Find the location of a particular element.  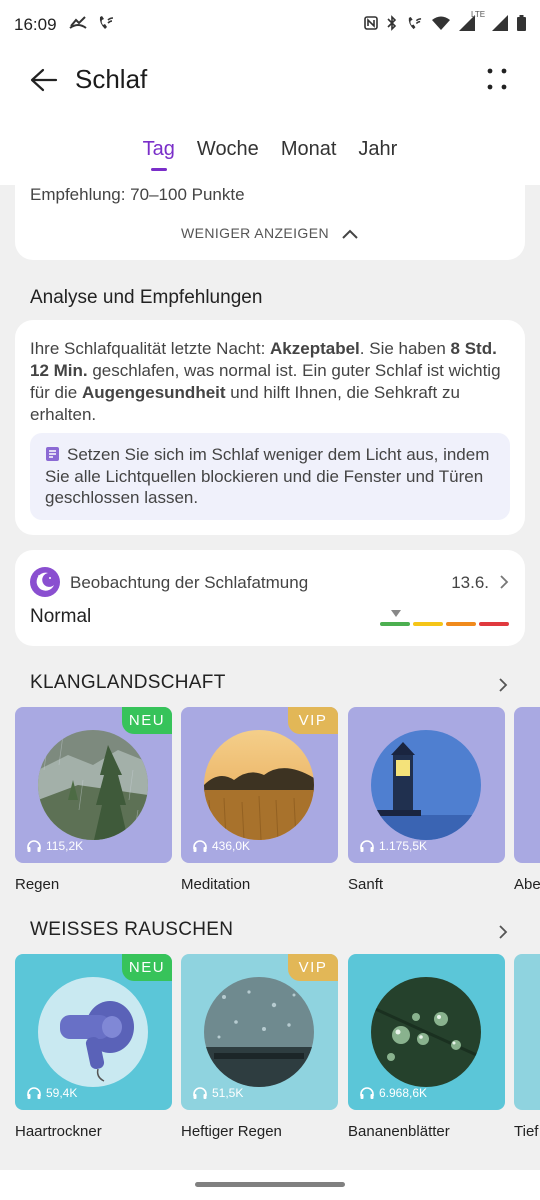

play-count-value: 1.175,5K is located at coordinates (403, 846).